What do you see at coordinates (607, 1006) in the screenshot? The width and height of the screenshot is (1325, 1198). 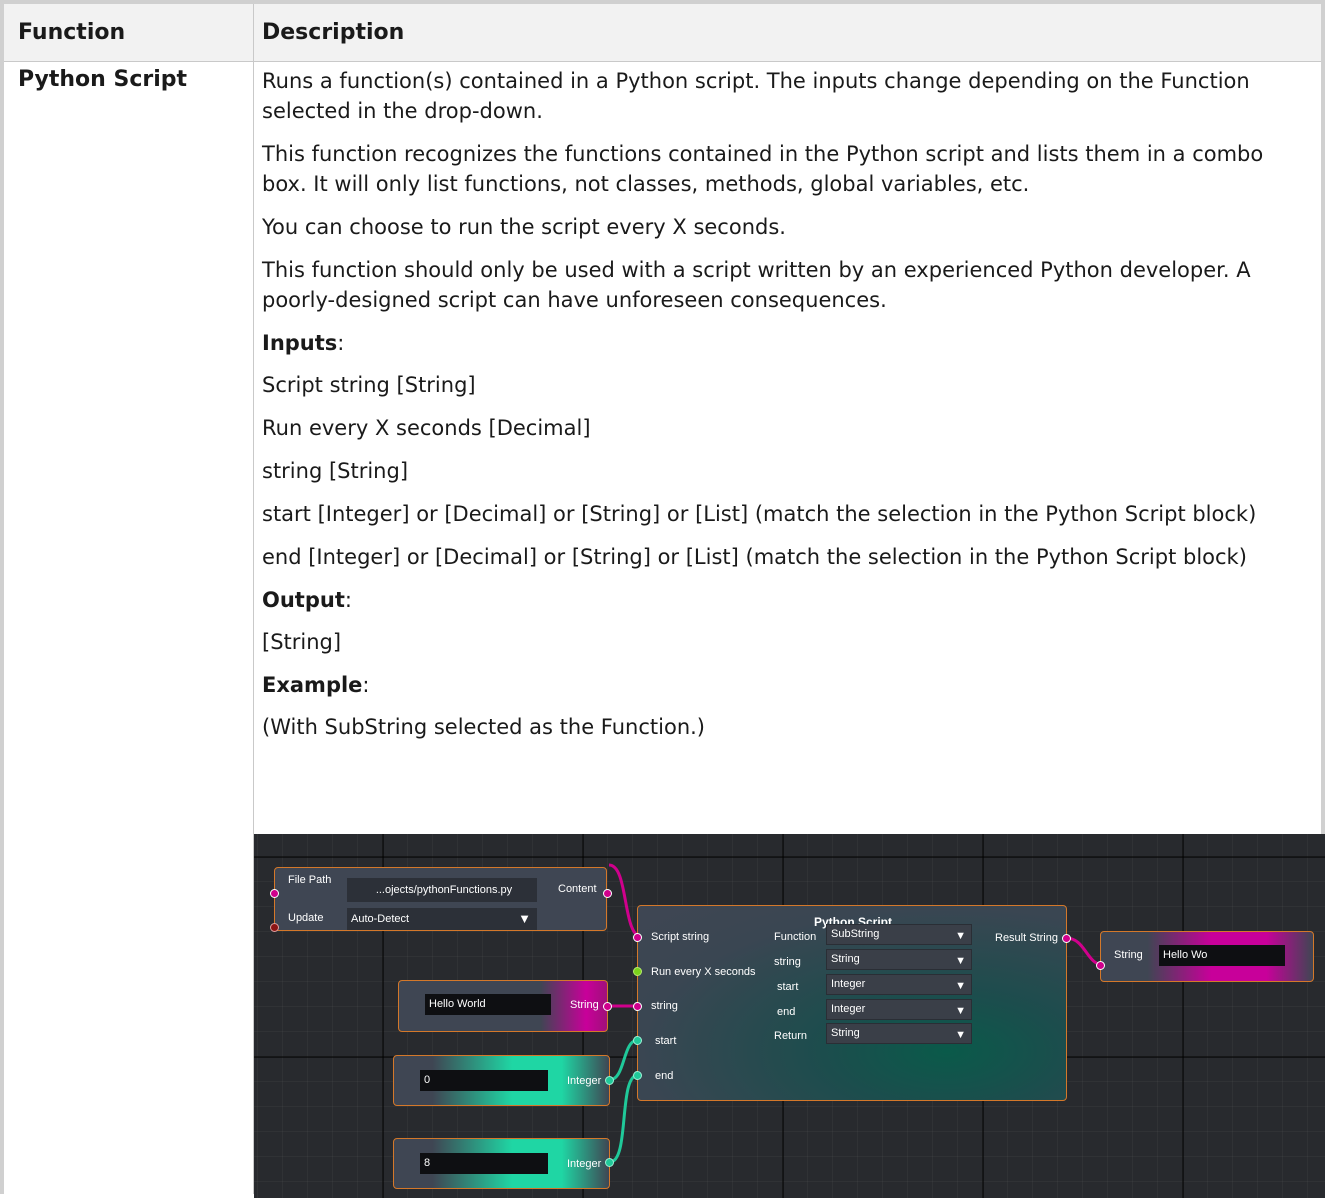 I see `string-node-port` at bounding box center [607, 1006].